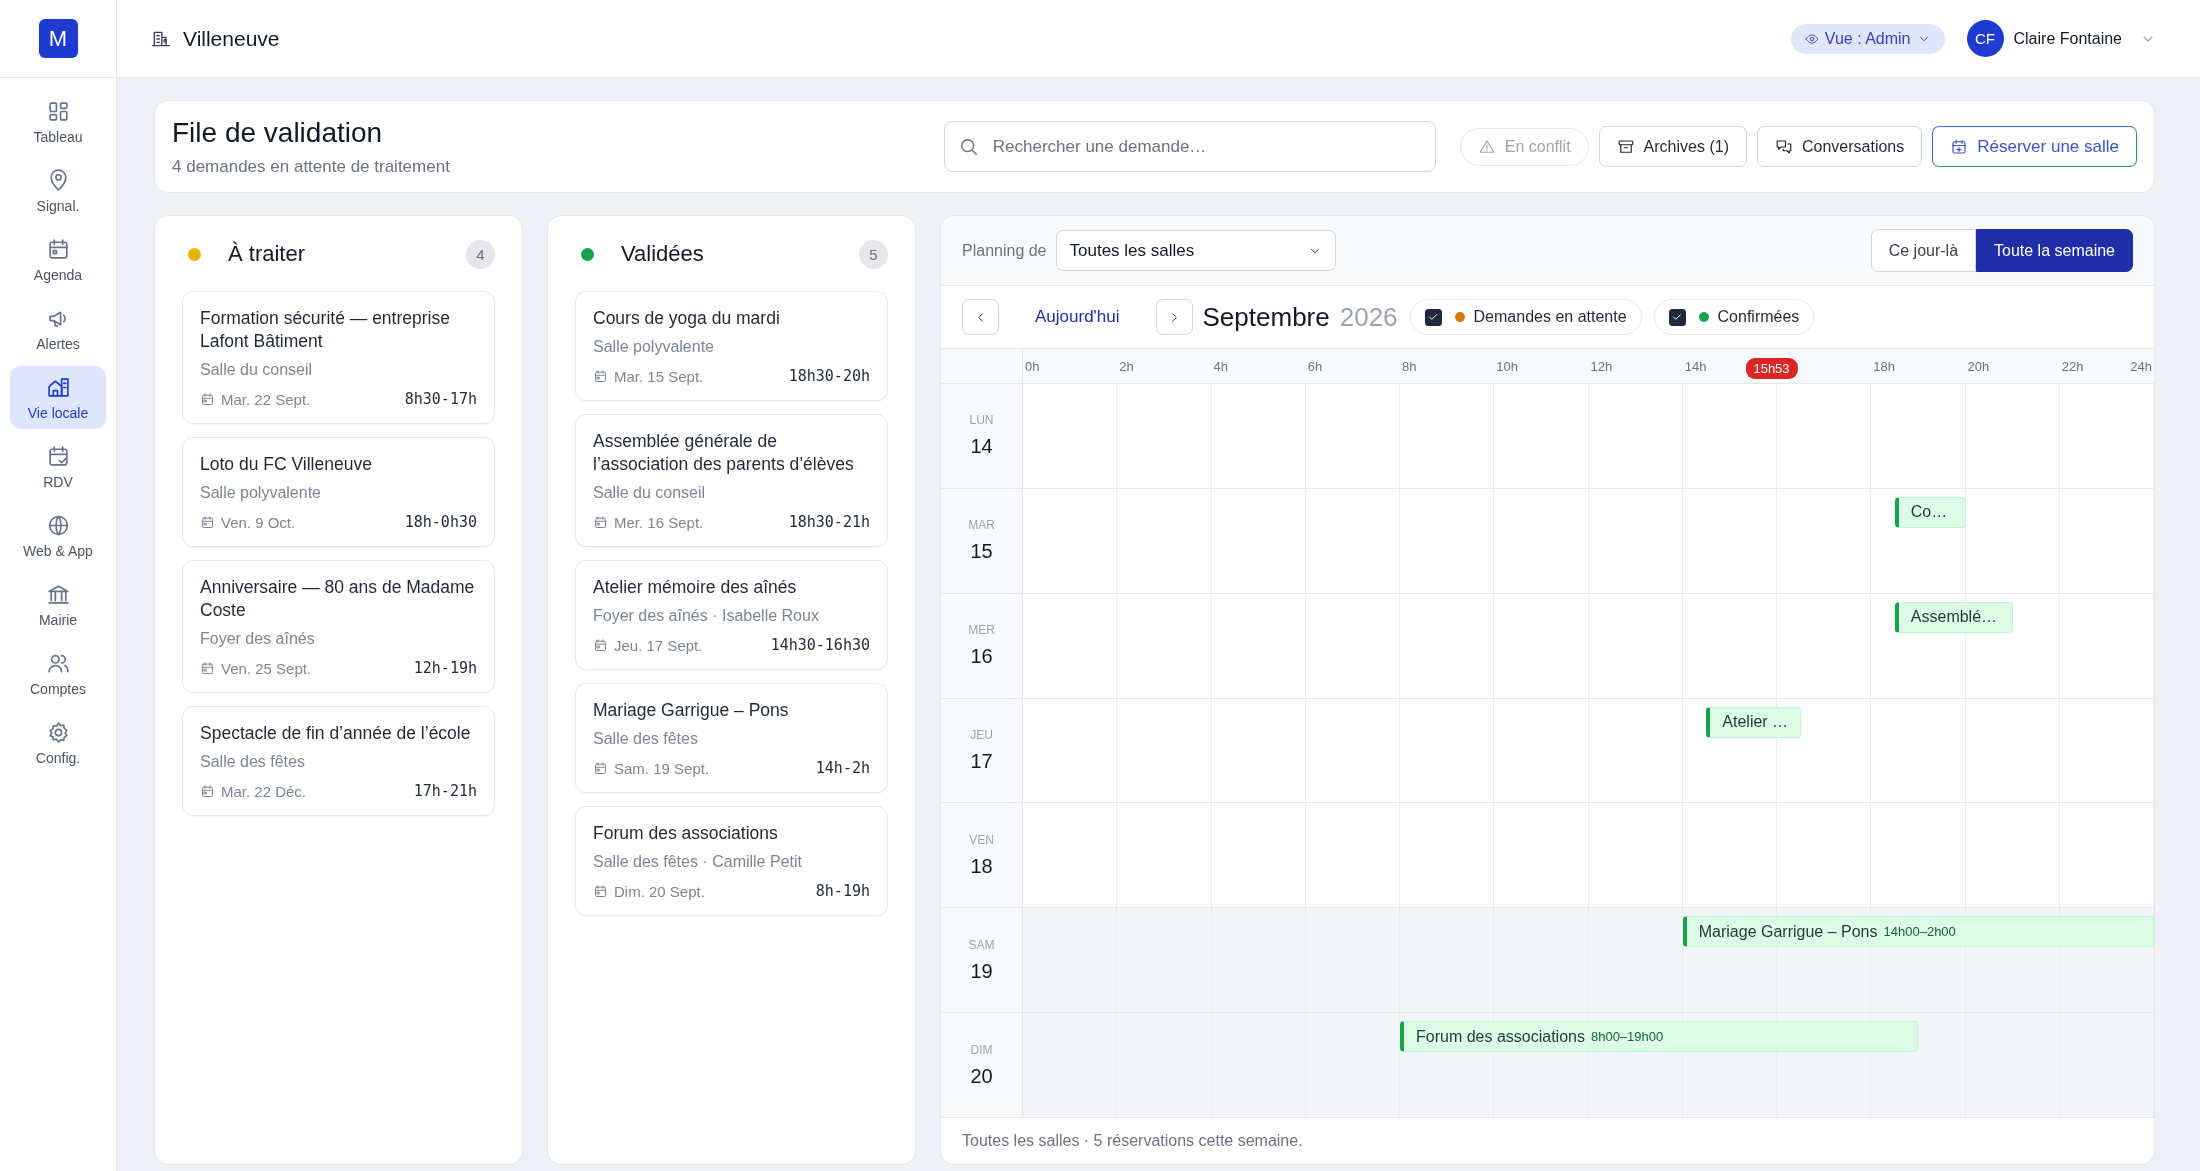  Describe the element at coordinates (58, 397) in the screenshot. I see `sidebar-item: Vie locale` at that location.